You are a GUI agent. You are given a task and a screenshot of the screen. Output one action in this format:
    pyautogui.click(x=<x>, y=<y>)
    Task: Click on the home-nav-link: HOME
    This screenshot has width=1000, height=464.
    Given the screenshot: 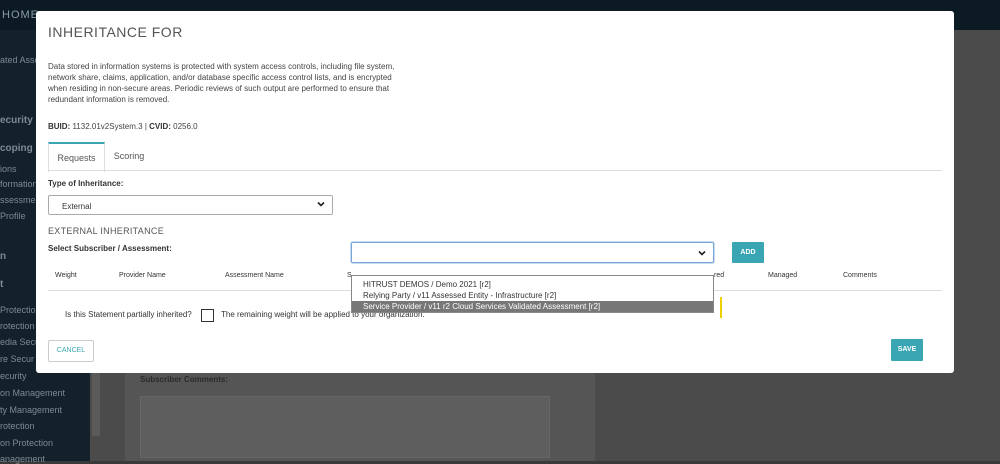 What is the action you would take?
    pyautogui.click(x=20, y=15)
    